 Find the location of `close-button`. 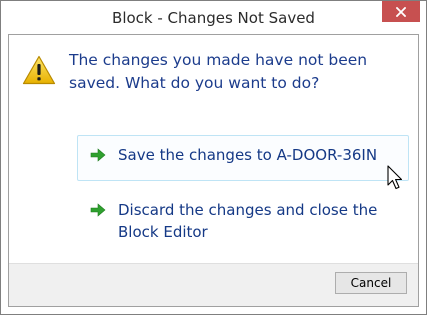

close-button is located at coordinates (401, 11).